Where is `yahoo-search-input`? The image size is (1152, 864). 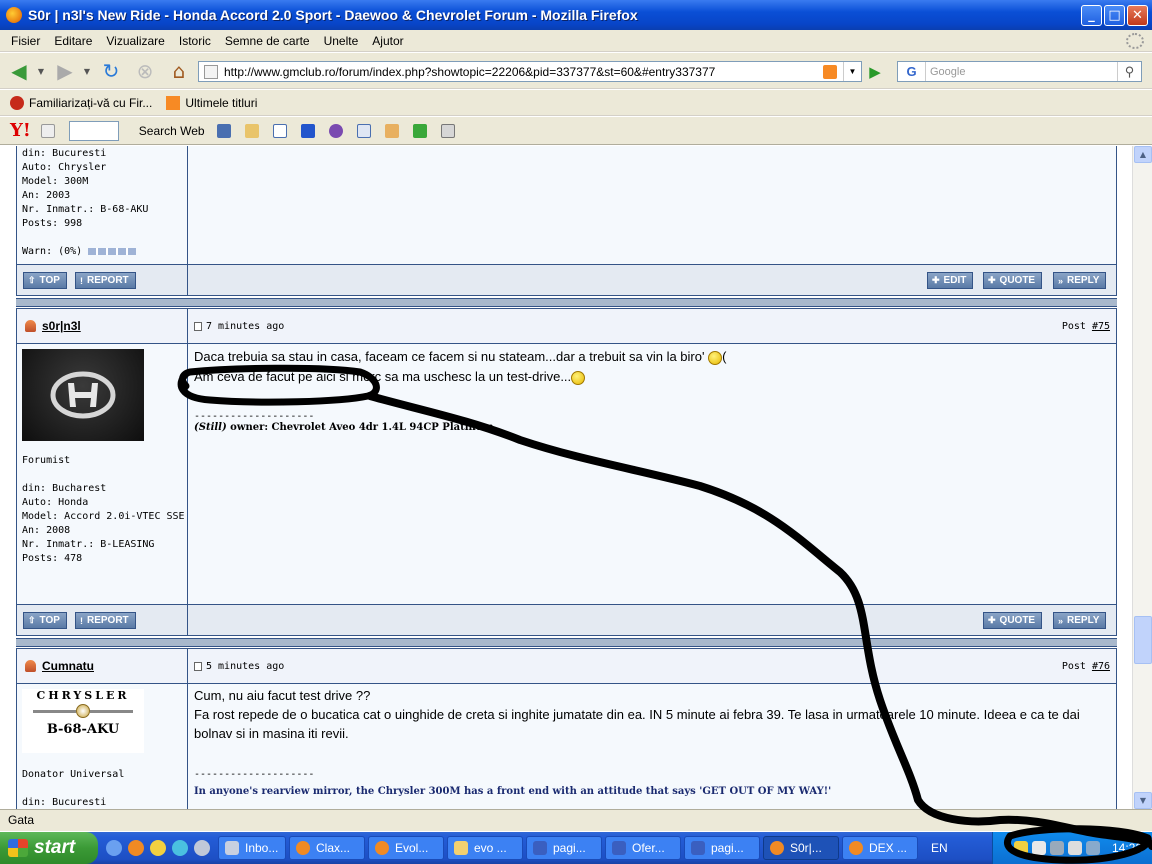
yahoo-search-input is located at coordinates (93, 130).